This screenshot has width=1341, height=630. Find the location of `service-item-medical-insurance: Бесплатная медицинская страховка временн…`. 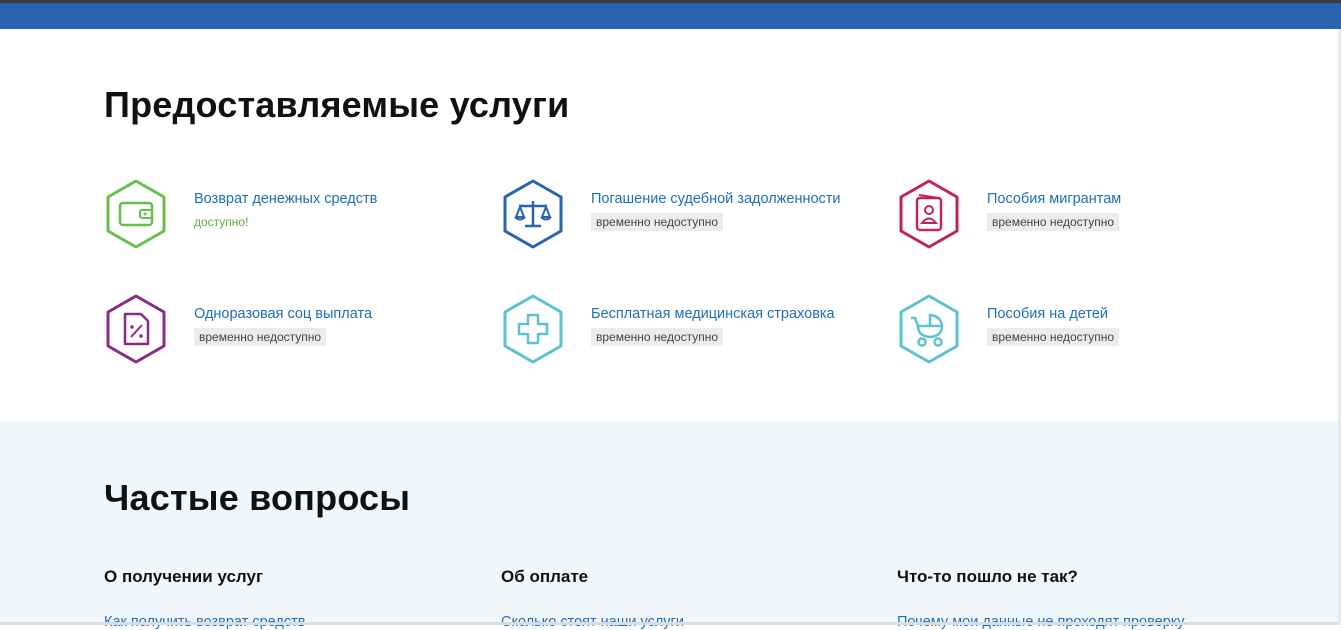

service-item-medical-insurance: Бесплатная медицинская страховка временн… is located at coordinates (691, 330).